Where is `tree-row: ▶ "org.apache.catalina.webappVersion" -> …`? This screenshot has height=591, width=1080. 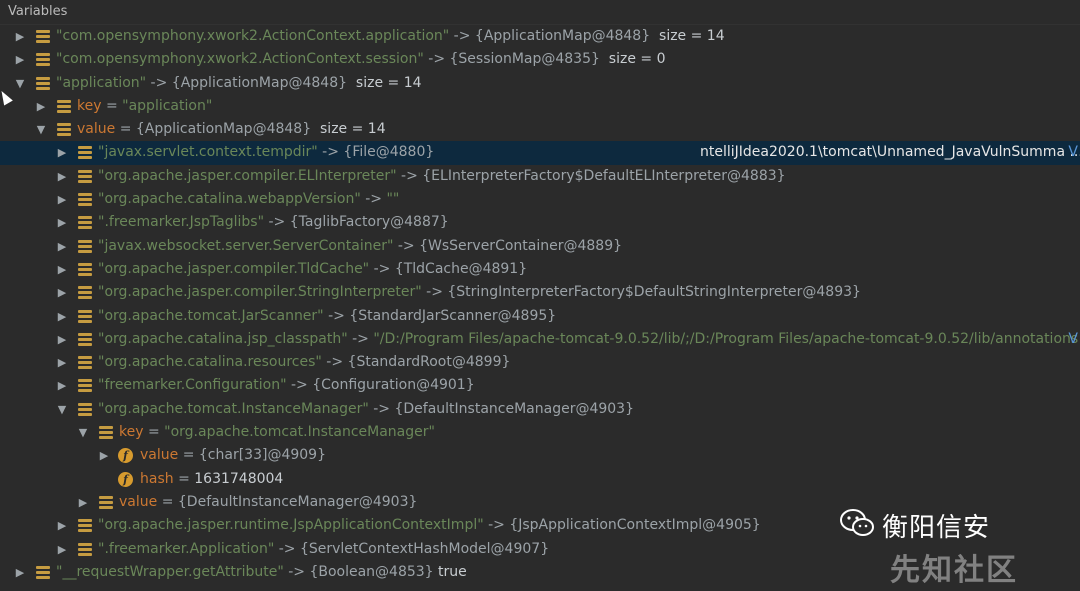 tree-row: ▶ "org.apache.catalina.webappVersion" -> … is located at coordinates (540, 199).